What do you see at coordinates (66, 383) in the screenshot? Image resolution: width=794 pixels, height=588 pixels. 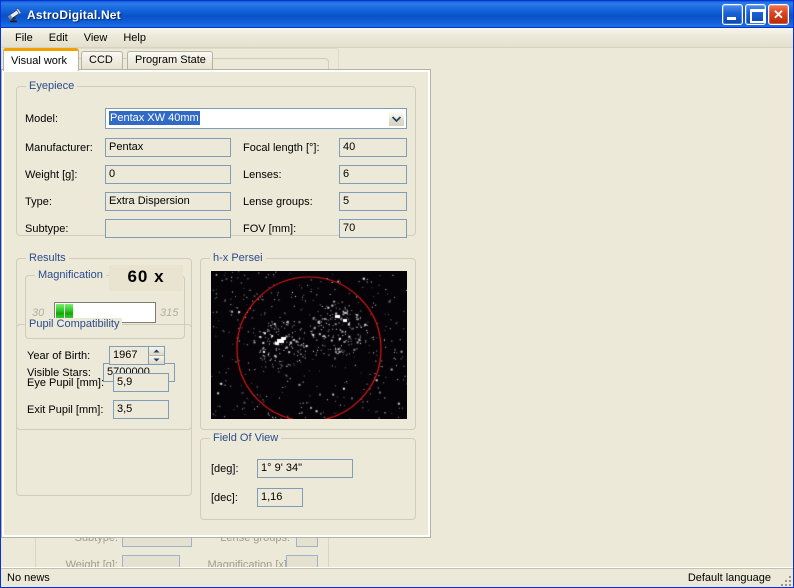 I see `eye-pupil-label: Eye Pupil [mm]:` at bounding box center [66, 383].